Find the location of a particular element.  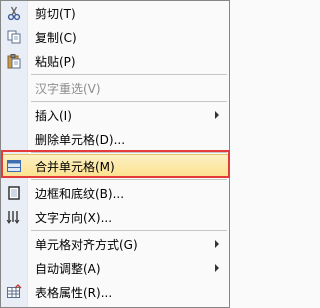

menu-item-label: 剪切(T) is located at coordinates (55, 13).